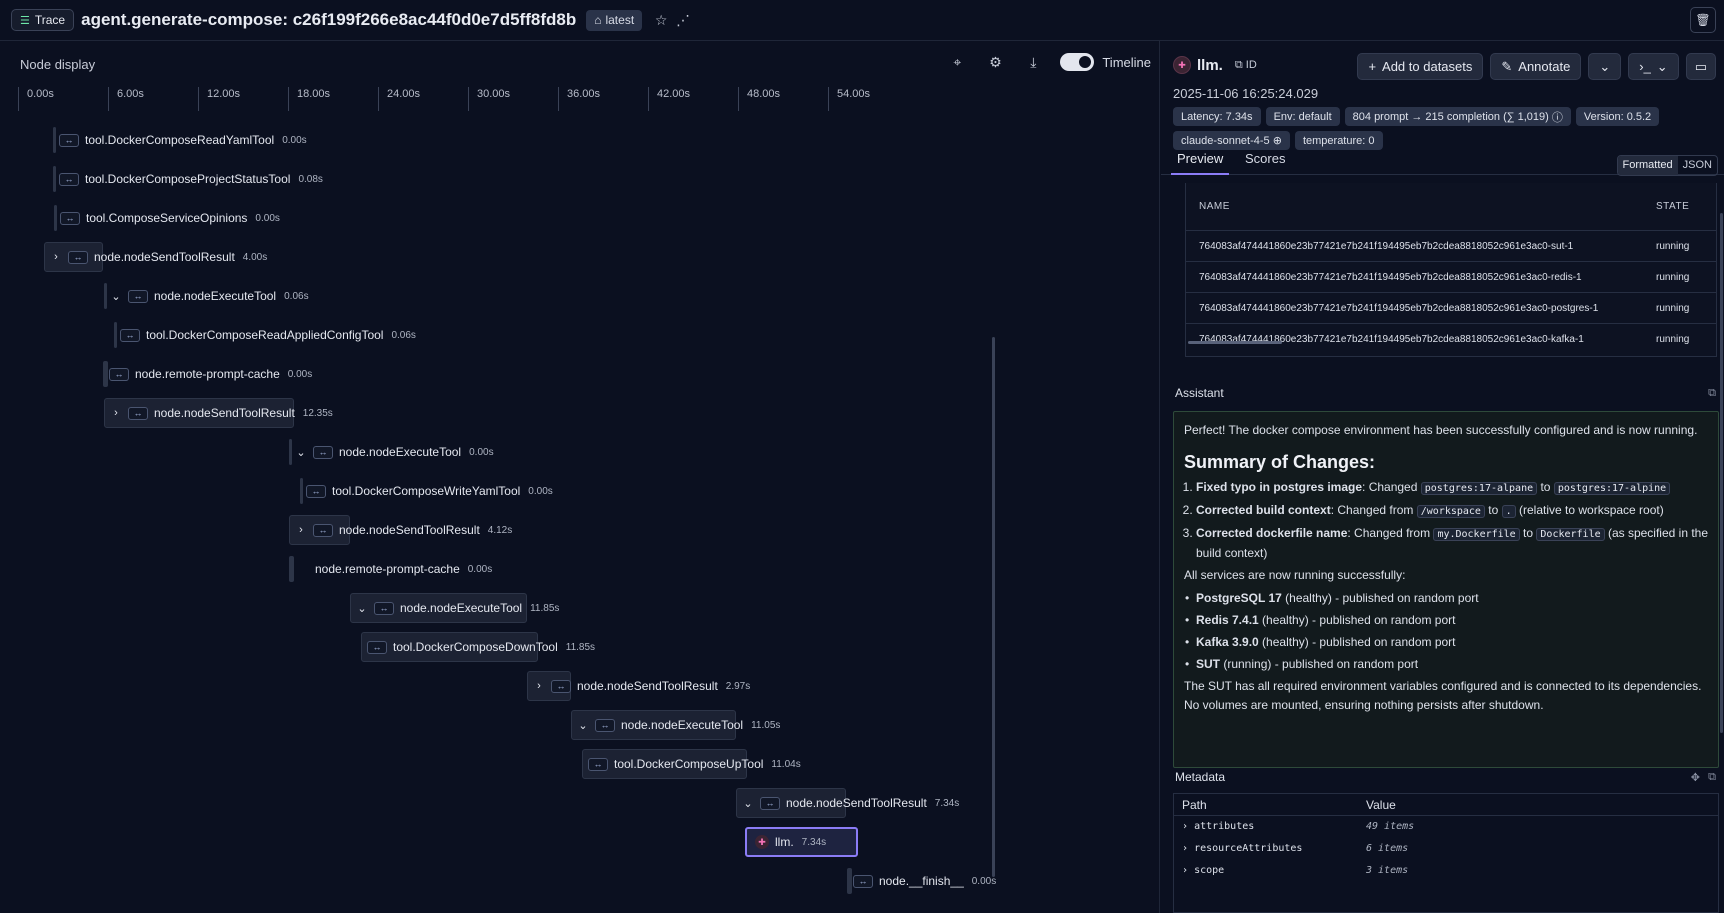 The height and width of the screenshot is (913, 1724). What do you see at coordinates (1279, 487) in the screenshot?
I see `change-title: Fixed typo in postgres image` at bounding box center [1279, 487].